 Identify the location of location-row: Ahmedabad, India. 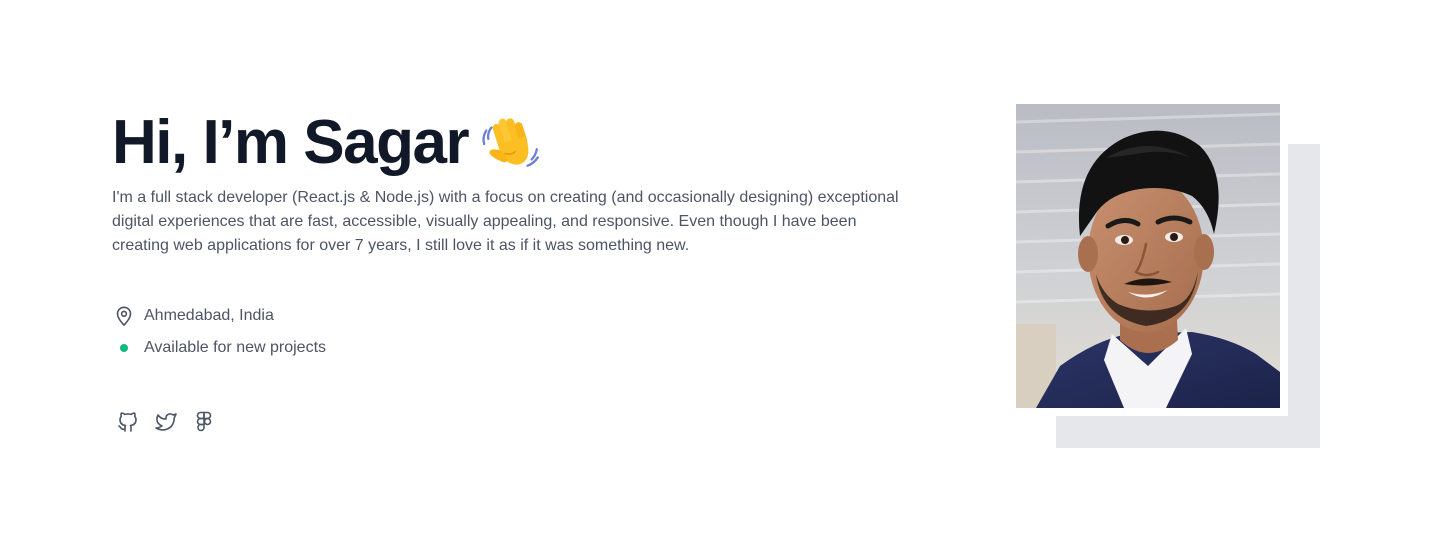
(507, 316).